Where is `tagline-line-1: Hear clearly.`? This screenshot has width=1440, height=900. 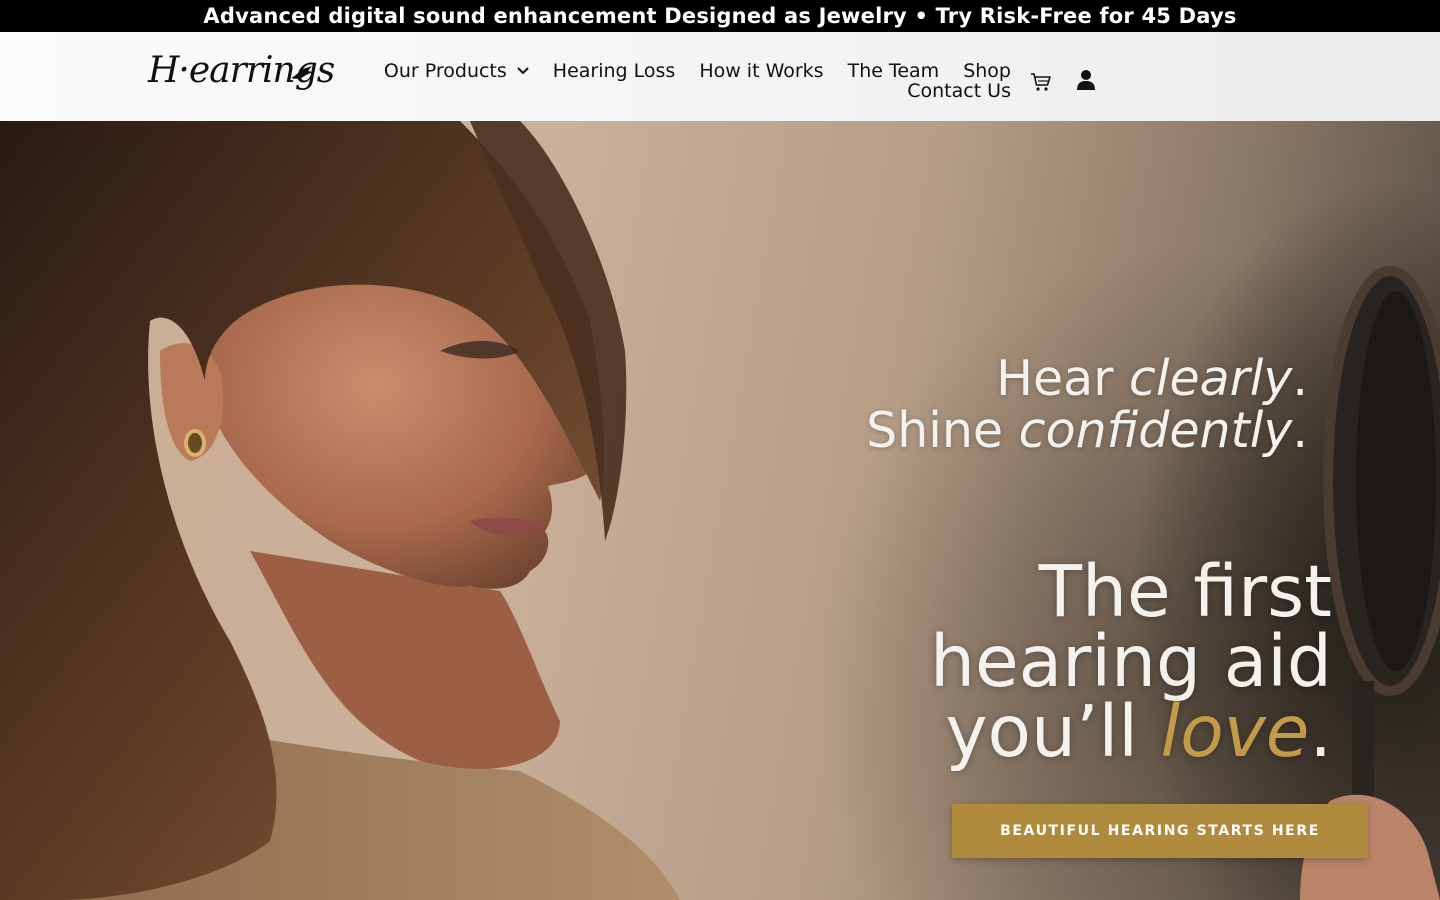 tagline-line-1: Hear clearly. is located at coordinates (1087, 379).